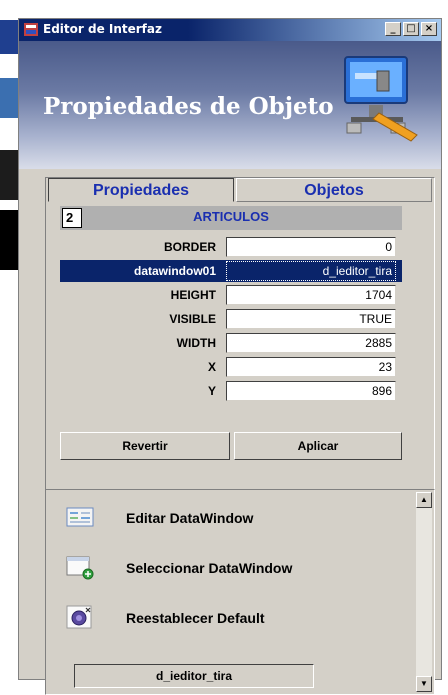 The height and width of the screenshot is (695, 448). Describe the element at coordinates (429, 29) in the screenshot. I see `close-button: ×` at that location.